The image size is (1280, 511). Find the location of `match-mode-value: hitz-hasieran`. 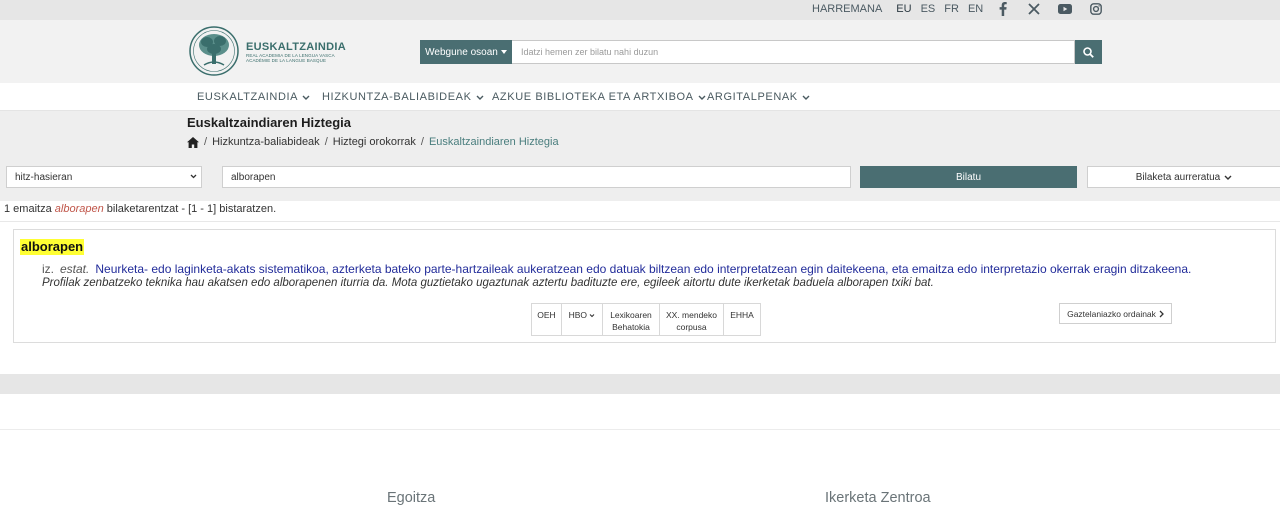

match-mode-value: hitz-hasieran is located at coordinates (44, 177).